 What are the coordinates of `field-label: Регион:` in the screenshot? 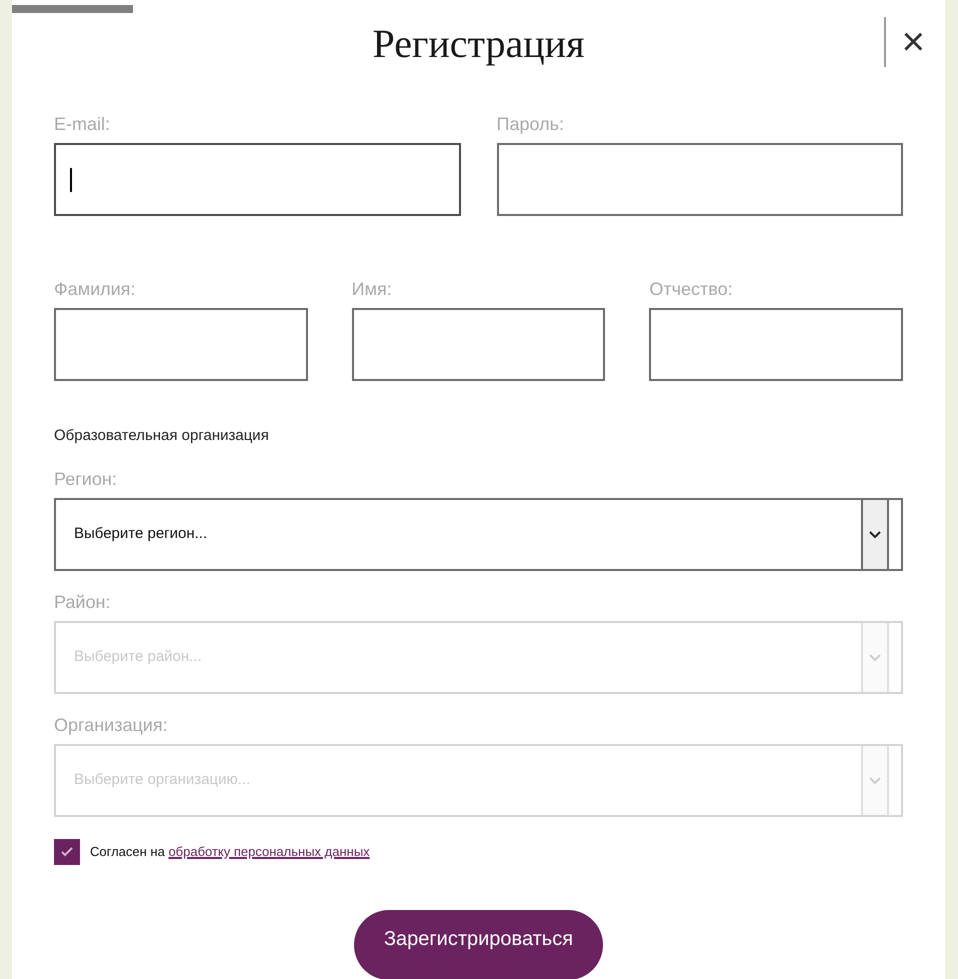 It's located at (86, 479).